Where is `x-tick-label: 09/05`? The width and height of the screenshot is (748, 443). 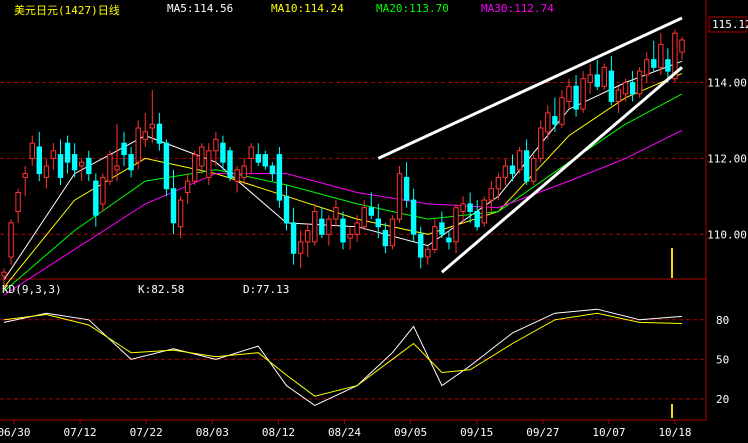
x-tick-label: 09/05 is located at coordinates (410, 432).